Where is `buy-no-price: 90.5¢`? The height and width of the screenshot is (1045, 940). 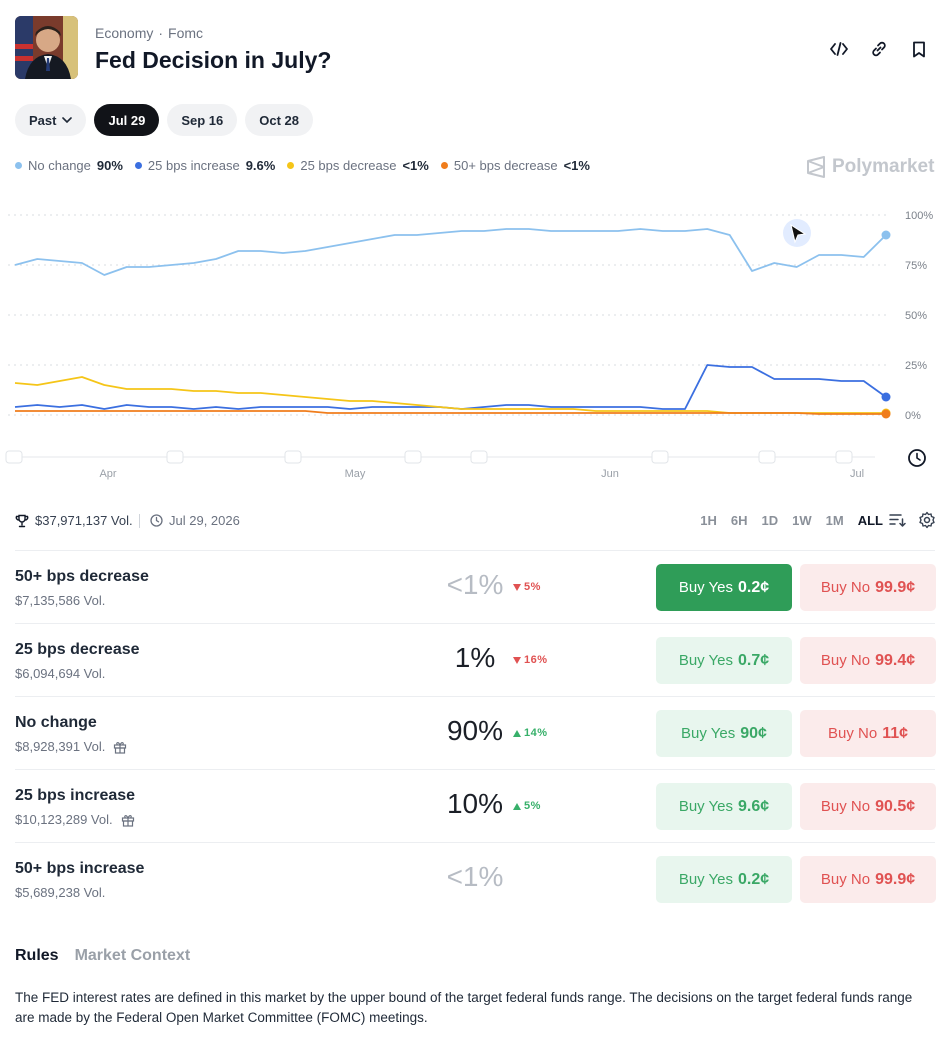
buy-no-price: 90.5¢ is located at coordinates (895, 806).